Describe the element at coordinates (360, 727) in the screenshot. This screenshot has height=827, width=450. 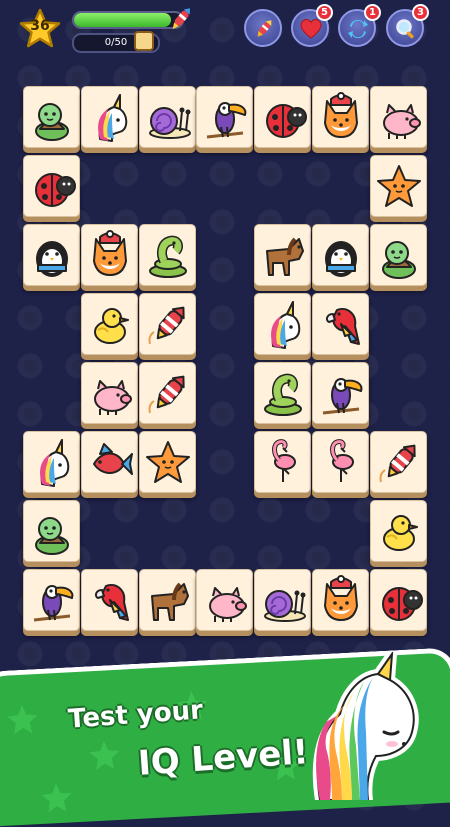
I see `unicorn-mascot-icon` at that location.